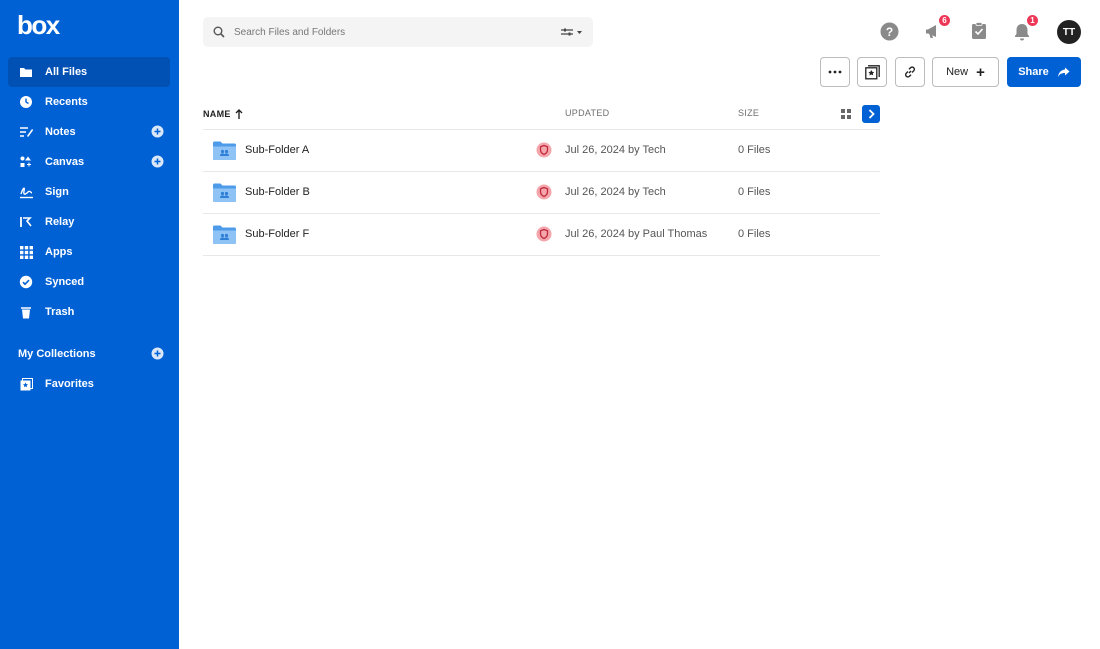 The height and width of the screenshot is (649, 1100). I want to click on sidebar-item-all-files: All Files, so click(89, 72).